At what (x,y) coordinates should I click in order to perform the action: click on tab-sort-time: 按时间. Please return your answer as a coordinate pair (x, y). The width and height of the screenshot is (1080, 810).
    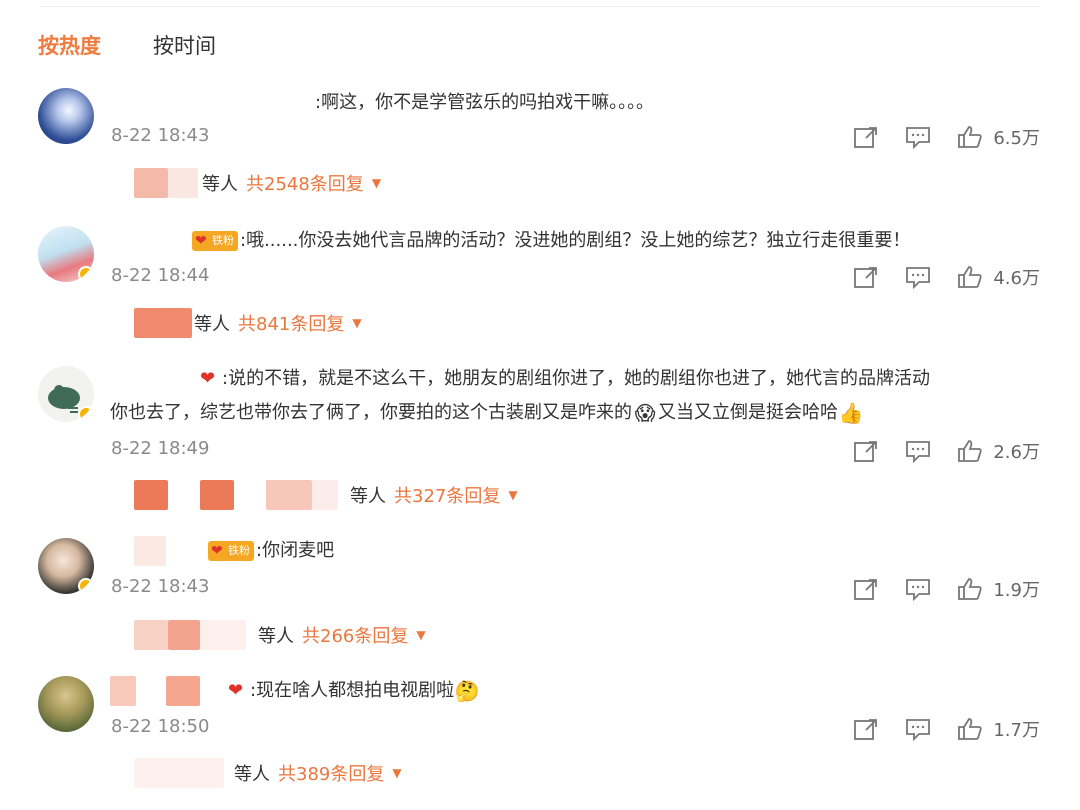
    Looking at the image, I should click on (184, 46).